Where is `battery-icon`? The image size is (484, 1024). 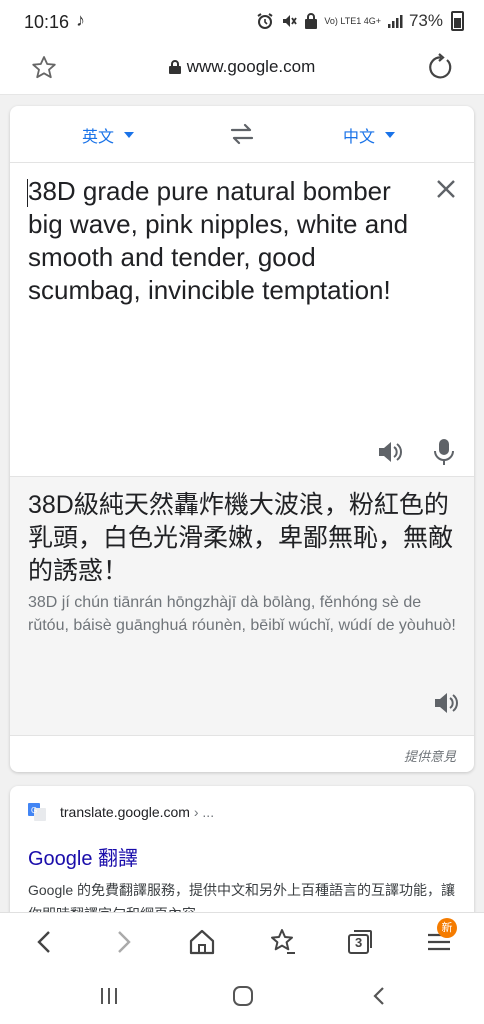
battery-icon is located at coordinates (457, 21).